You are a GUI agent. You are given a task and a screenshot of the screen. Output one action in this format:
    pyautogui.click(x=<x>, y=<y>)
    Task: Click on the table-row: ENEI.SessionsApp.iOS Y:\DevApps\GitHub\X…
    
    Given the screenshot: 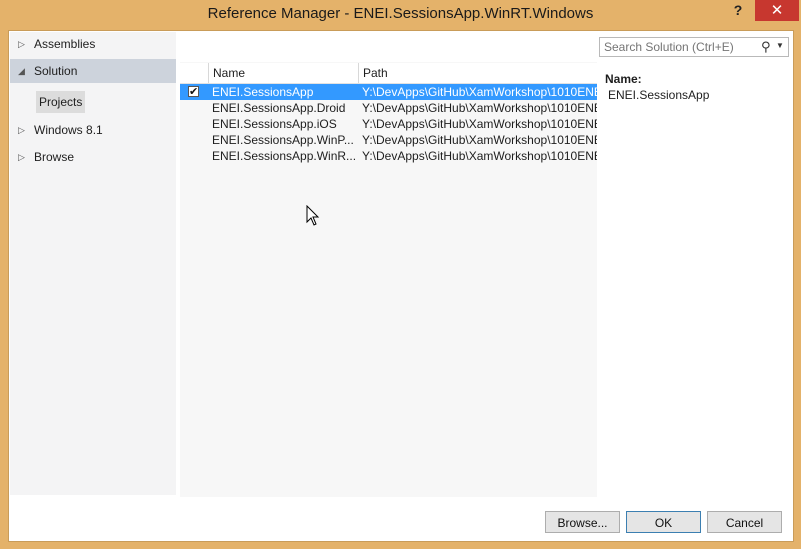 What is the action you would take?
    pyautogui.click(x=388, y=124)
    